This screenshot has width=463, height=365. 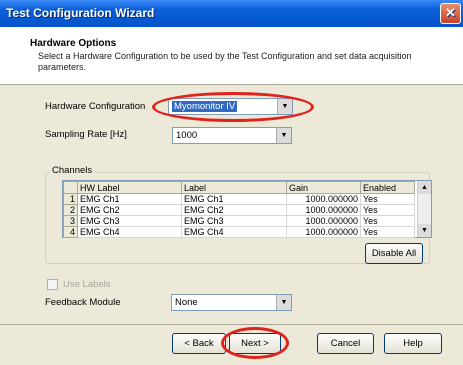 I want to click on column-header-label: Label, so click(x=234, y=187).